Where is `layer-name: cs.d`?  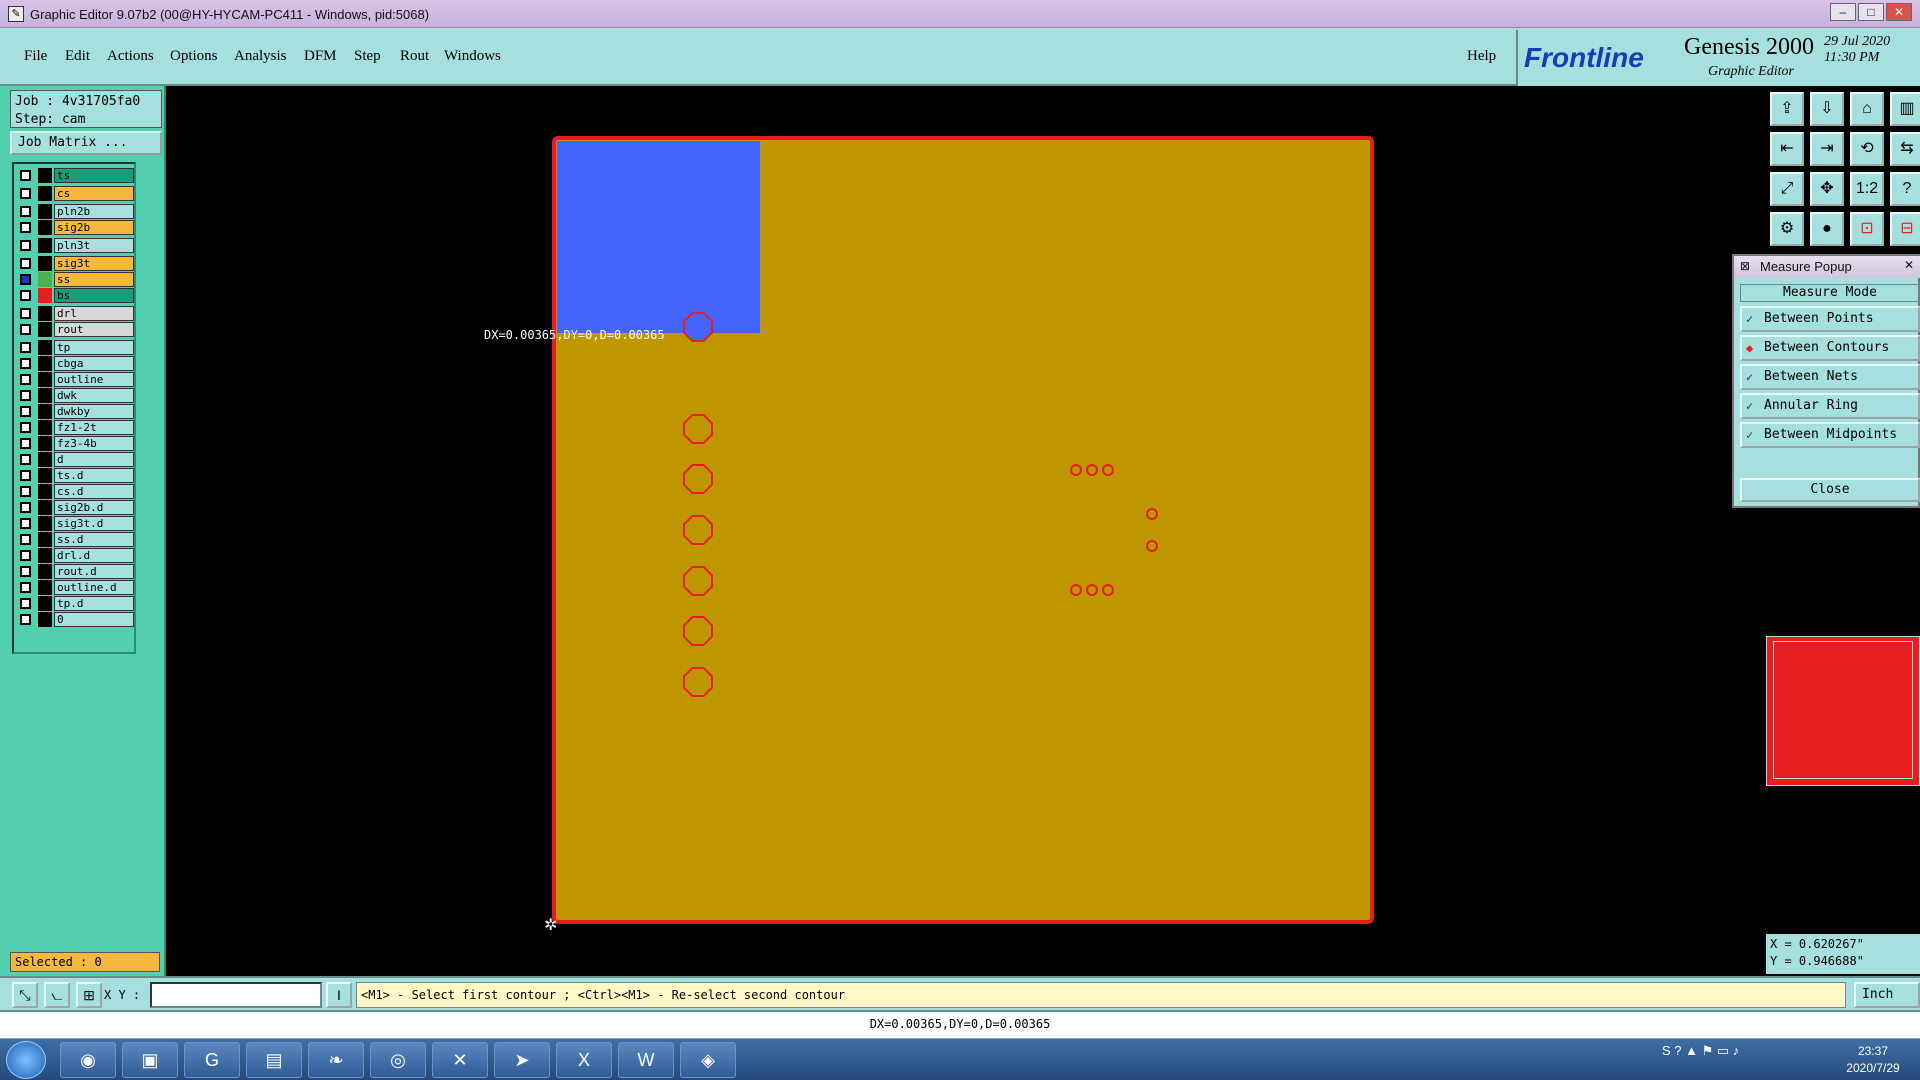 layer-name: cs.d is located at coordinates (94, 491).